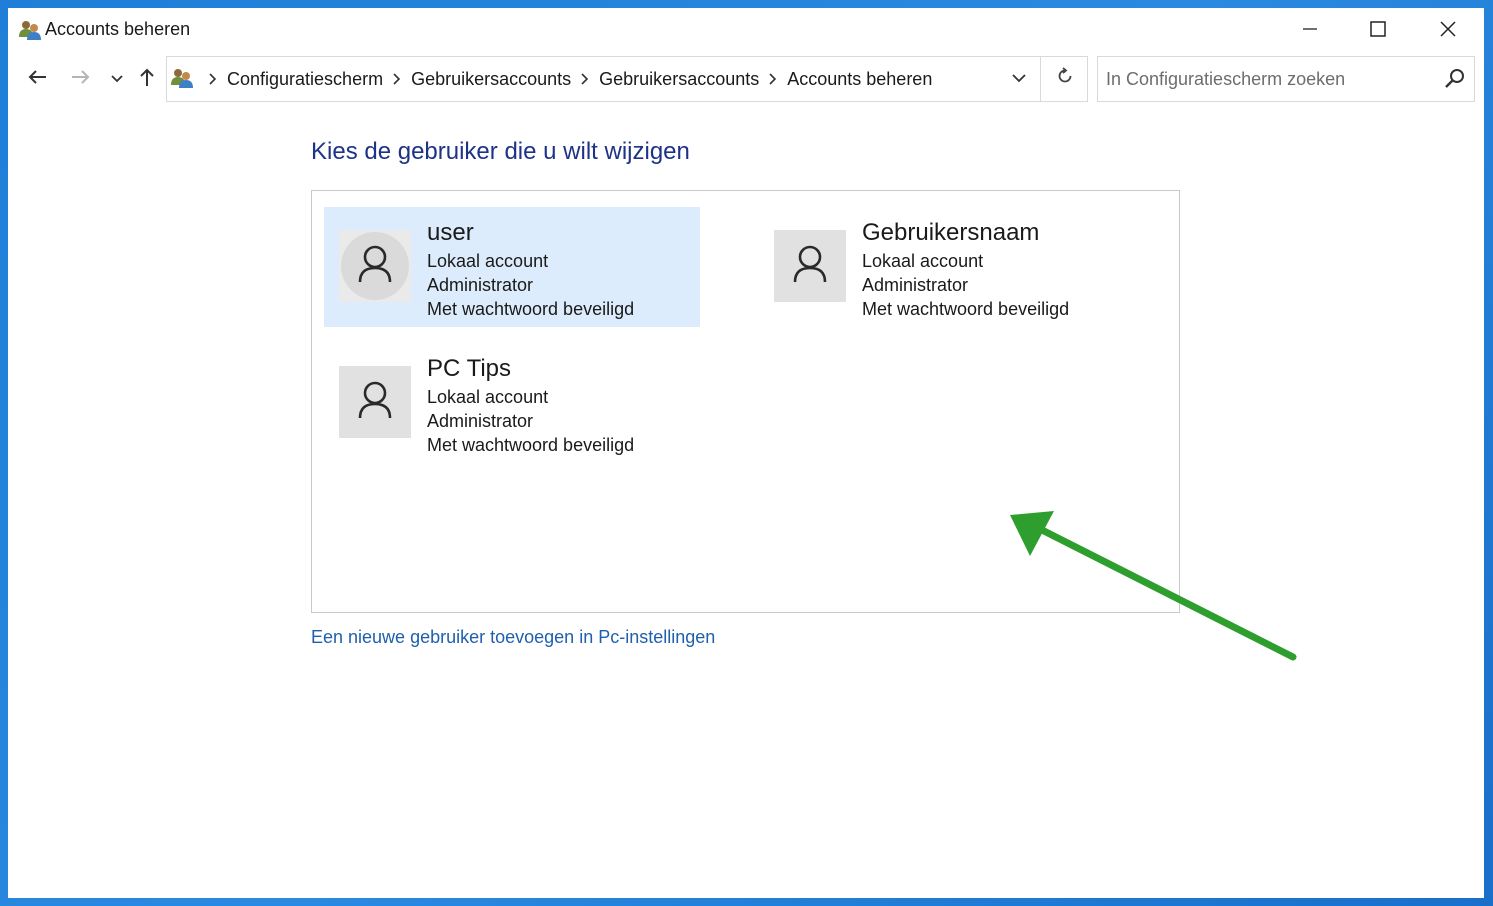 This screenshot has width=1493, height=906. Describe the element at coordinates (450, 232) in the screenshot. I see `account-name: user` at that location.